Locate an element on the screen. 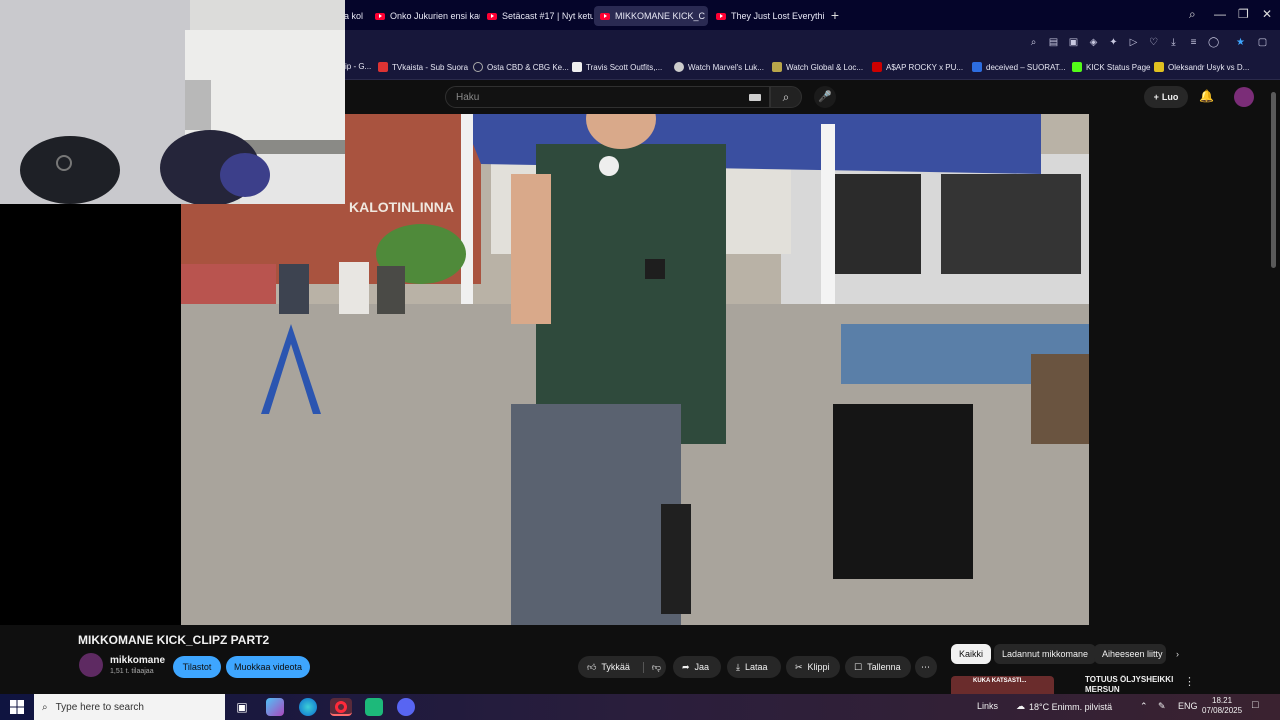 The width and height of the screenshot is (1280, 720). chip-related: Aiheeseen liitty is located at coordinates (1130, 654).